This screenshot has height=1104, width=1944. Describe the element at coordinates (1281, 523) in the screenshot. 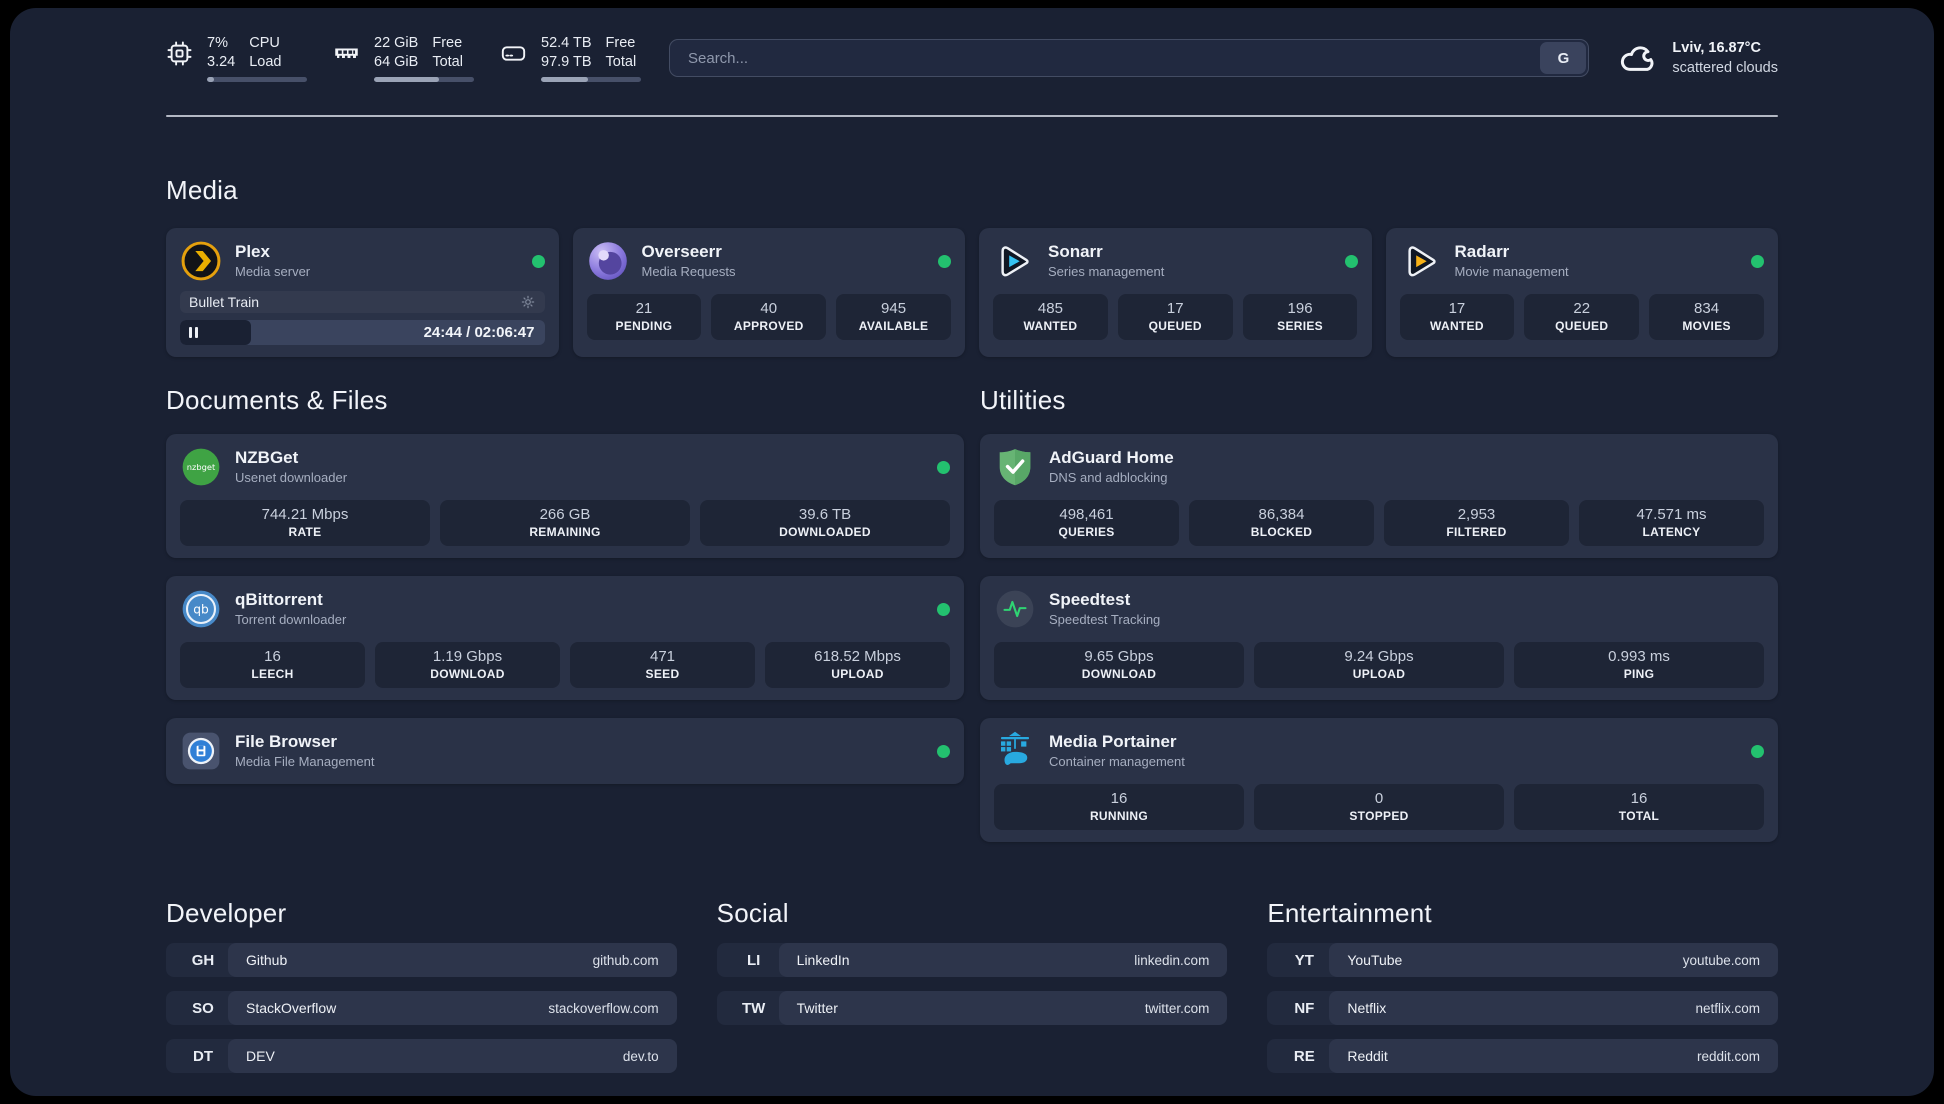

I see `stat-tile: 86,384 BLOCKED` at that location.